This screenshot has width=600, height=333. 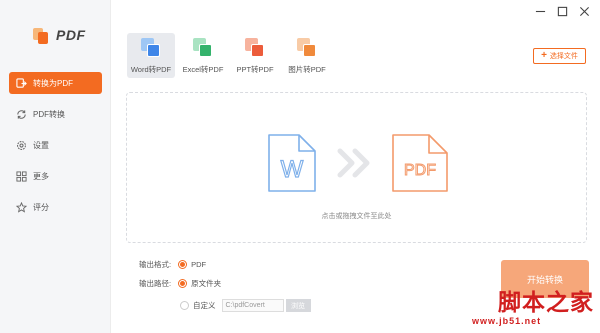 I want to click on sidebar-item-label: 转换为PDF, so click(x=53, y=83).